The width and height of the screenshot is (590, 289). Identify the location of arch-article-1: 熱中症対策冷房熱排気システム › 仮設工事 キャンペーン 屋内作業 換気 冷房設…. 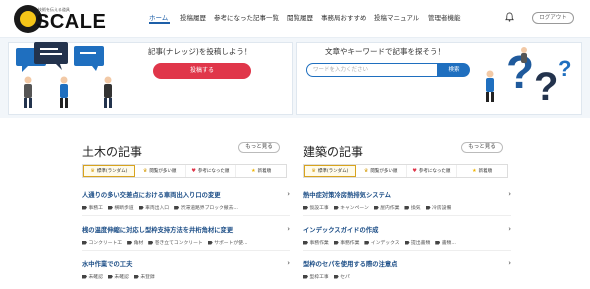
(407, 203).